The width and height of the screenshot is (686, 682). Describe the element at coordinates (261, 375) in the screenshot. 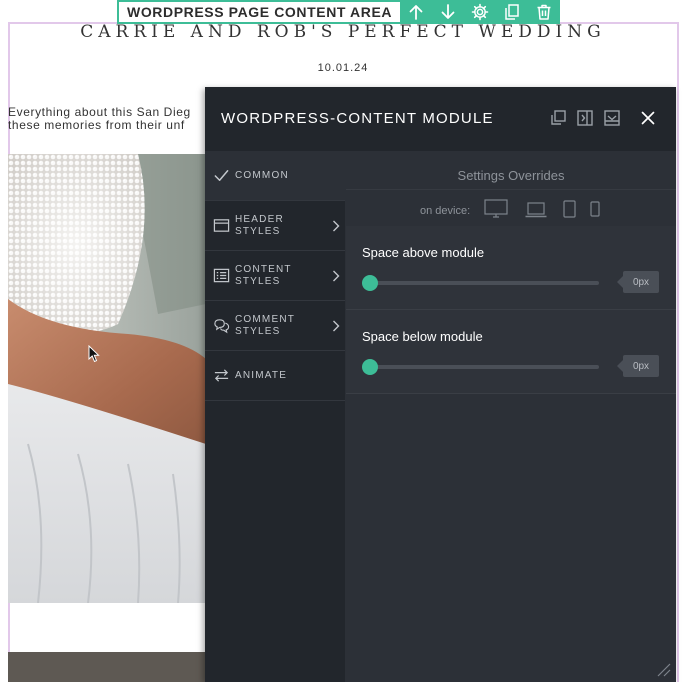

I see `nav-label: ANIMATE` at that location.